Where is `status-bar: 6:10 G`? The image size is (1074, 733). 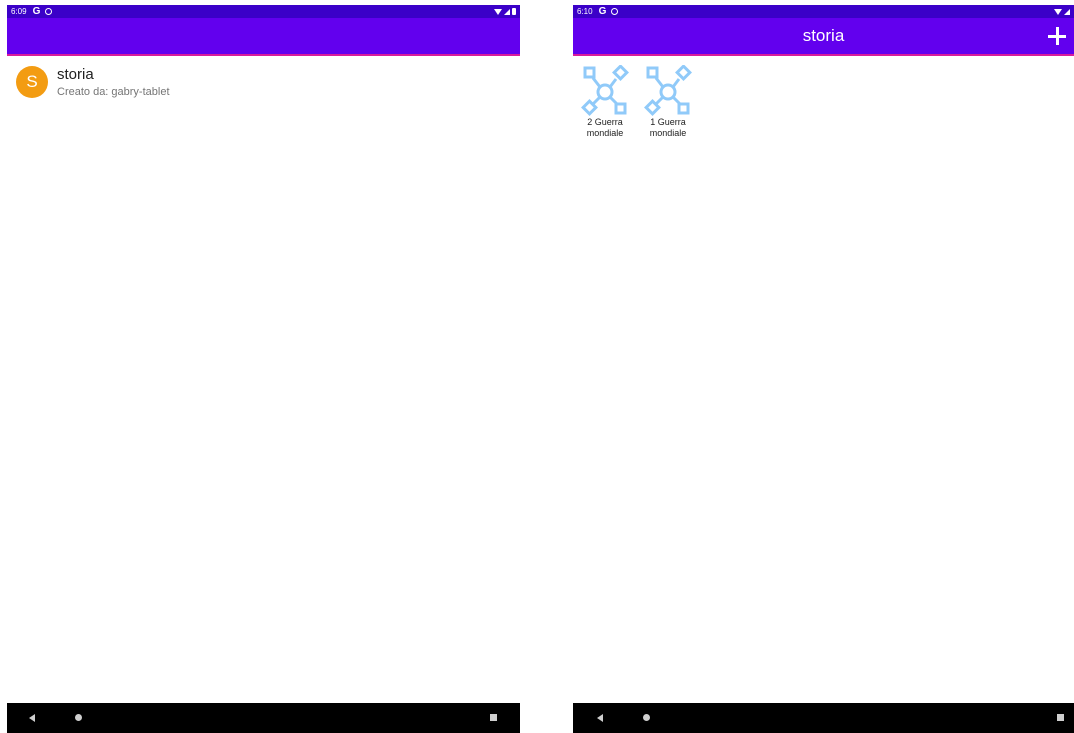 status-bar: 6:10 G is located at coordinates (823, 11).